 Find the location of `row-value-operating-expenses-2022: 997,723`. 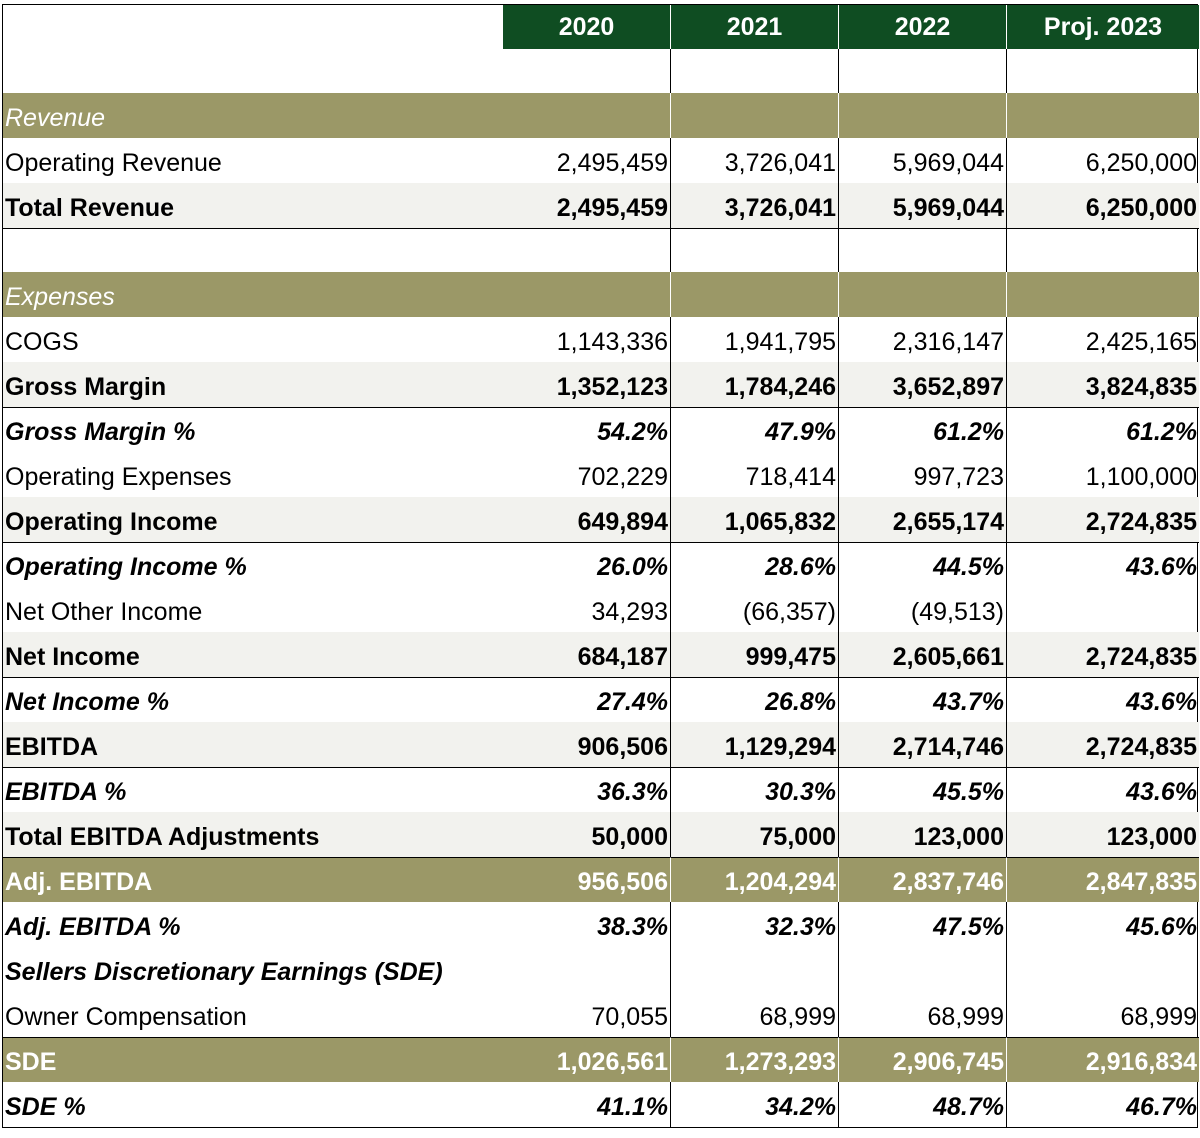

row-value-operating-expenses-2022: 997,723 is located at coordinates (923, 474).